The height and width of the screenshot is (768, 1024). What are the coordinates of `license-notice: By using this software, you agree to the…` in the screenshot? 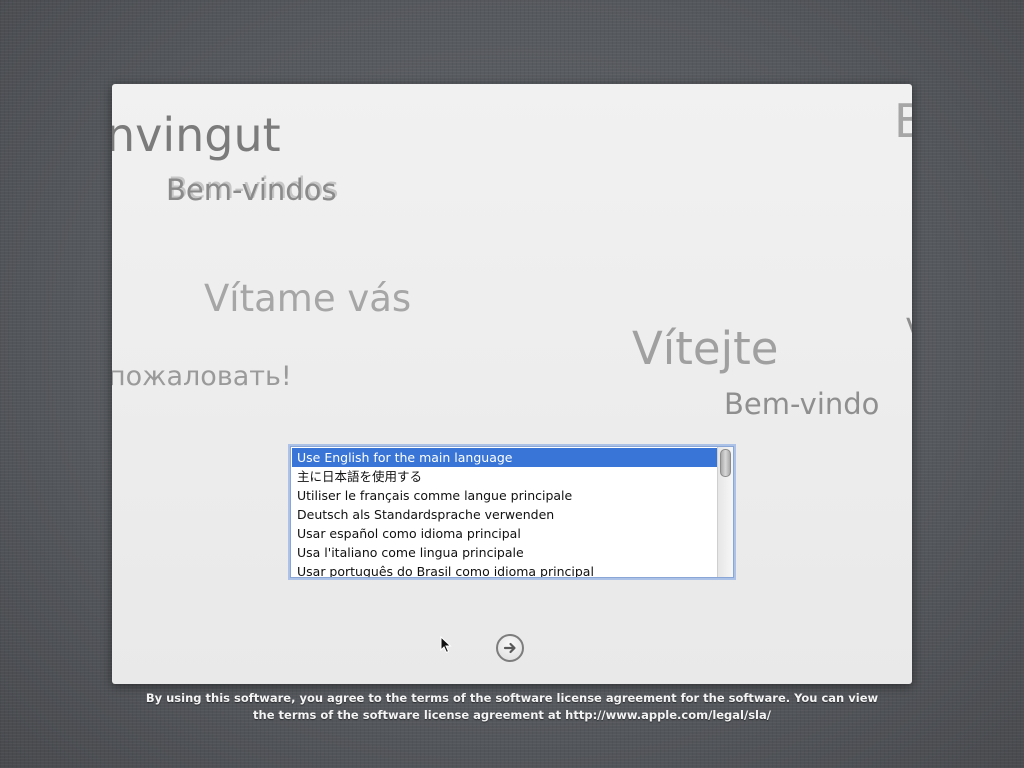 It's located at (512, 707).